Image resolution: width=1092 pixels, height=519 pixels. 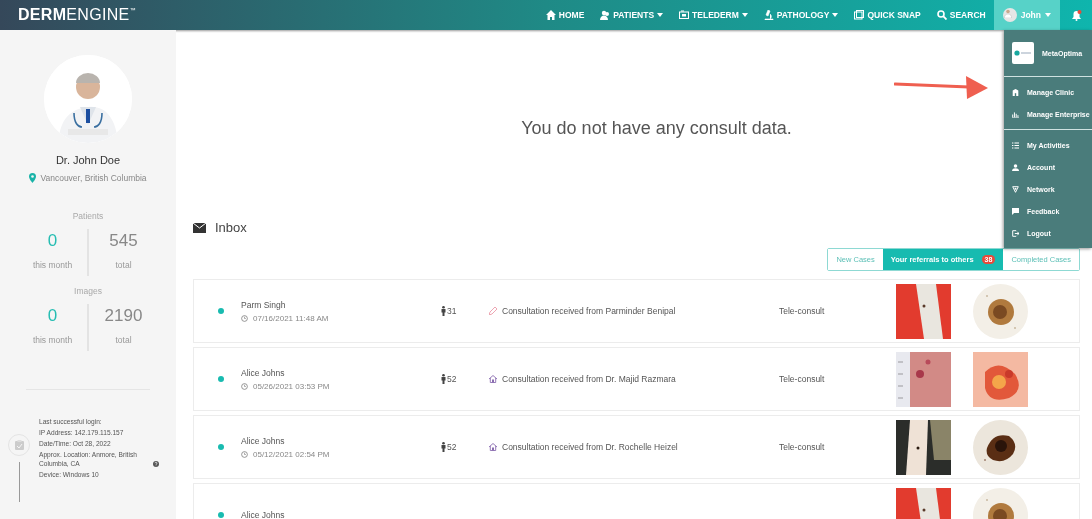 I want to click on user-icon, so click(x=1015, y=167).